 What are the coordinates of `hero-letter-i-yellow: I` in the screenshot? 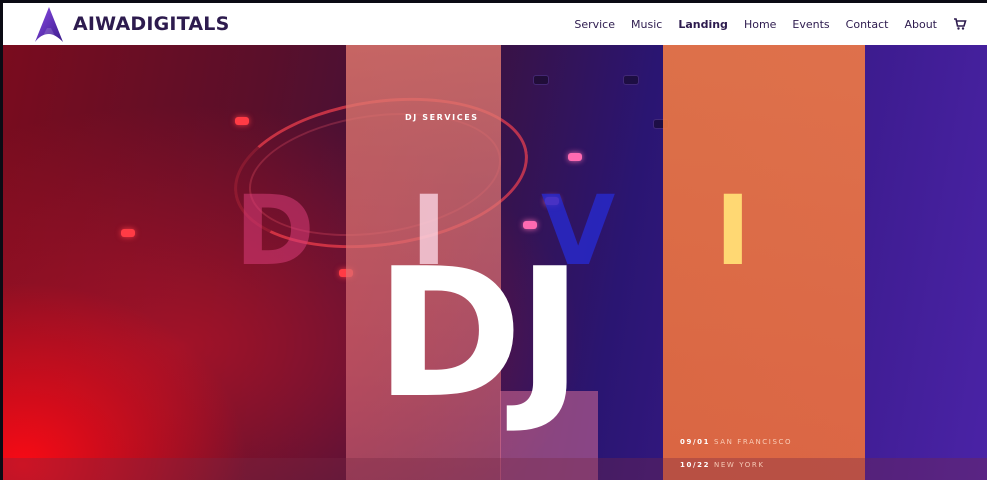 It's located at (733, 231).